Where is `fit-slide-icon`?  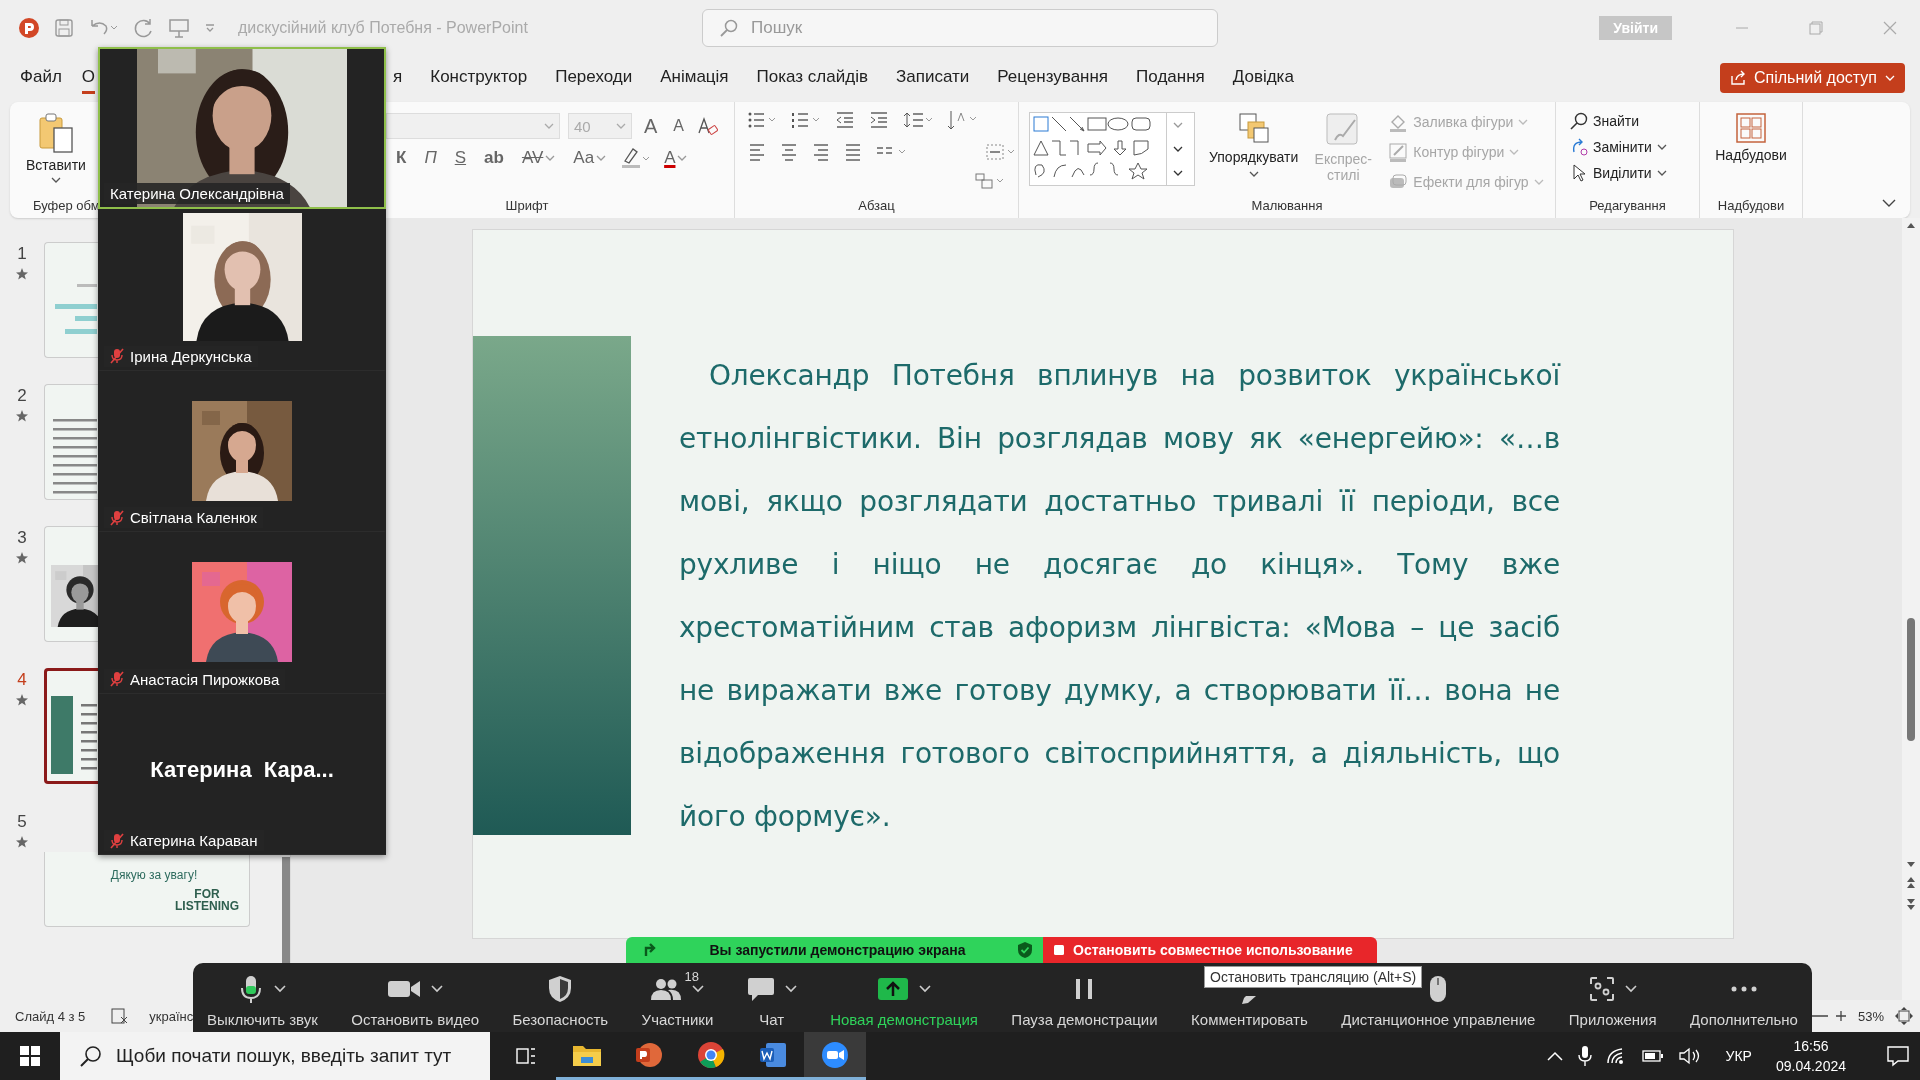
fit-slide-icon is located at coordinates (1904, 1016).